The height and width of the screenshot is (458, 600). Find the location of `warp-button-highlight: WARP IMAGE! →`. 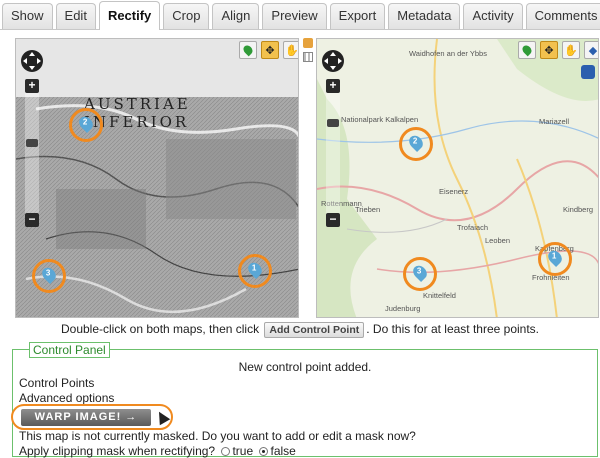

warp-button-highlight: WARP IMAGE! → is located at coordinates (92, 417).